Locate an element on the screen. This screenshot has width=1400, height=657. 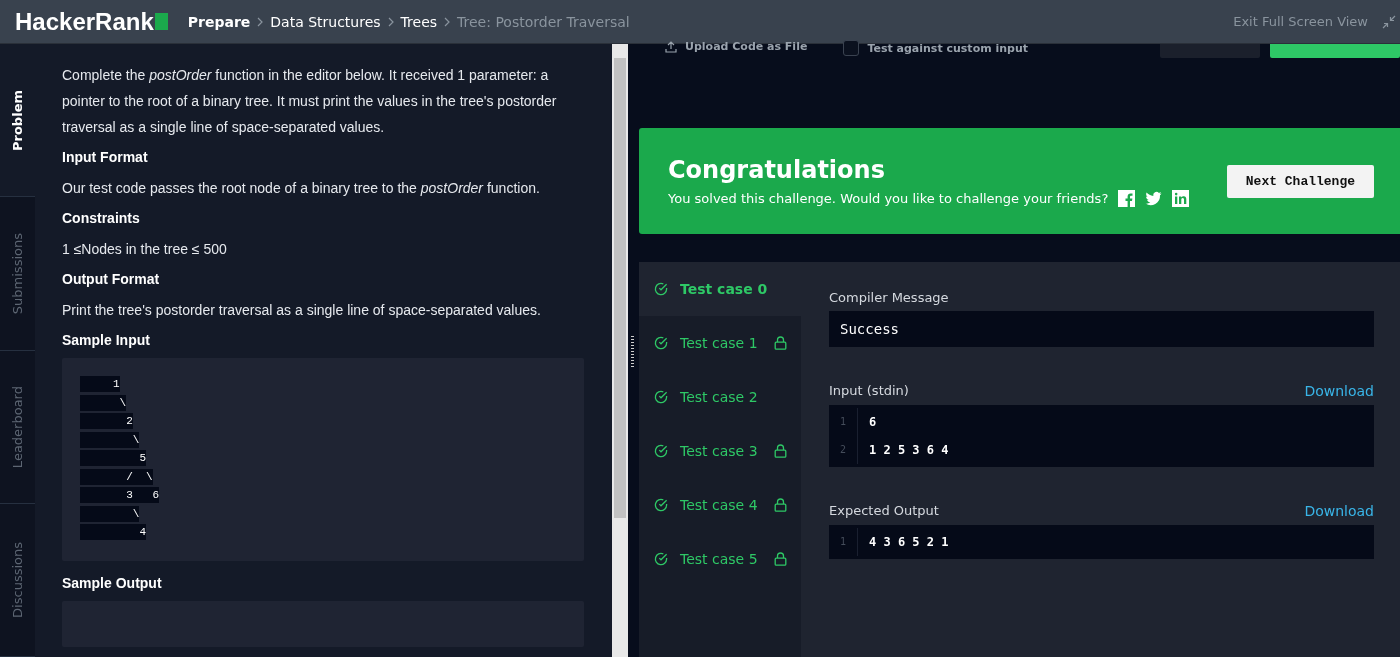
compiler-message-field: Success is located at coordinates (1101, 329).